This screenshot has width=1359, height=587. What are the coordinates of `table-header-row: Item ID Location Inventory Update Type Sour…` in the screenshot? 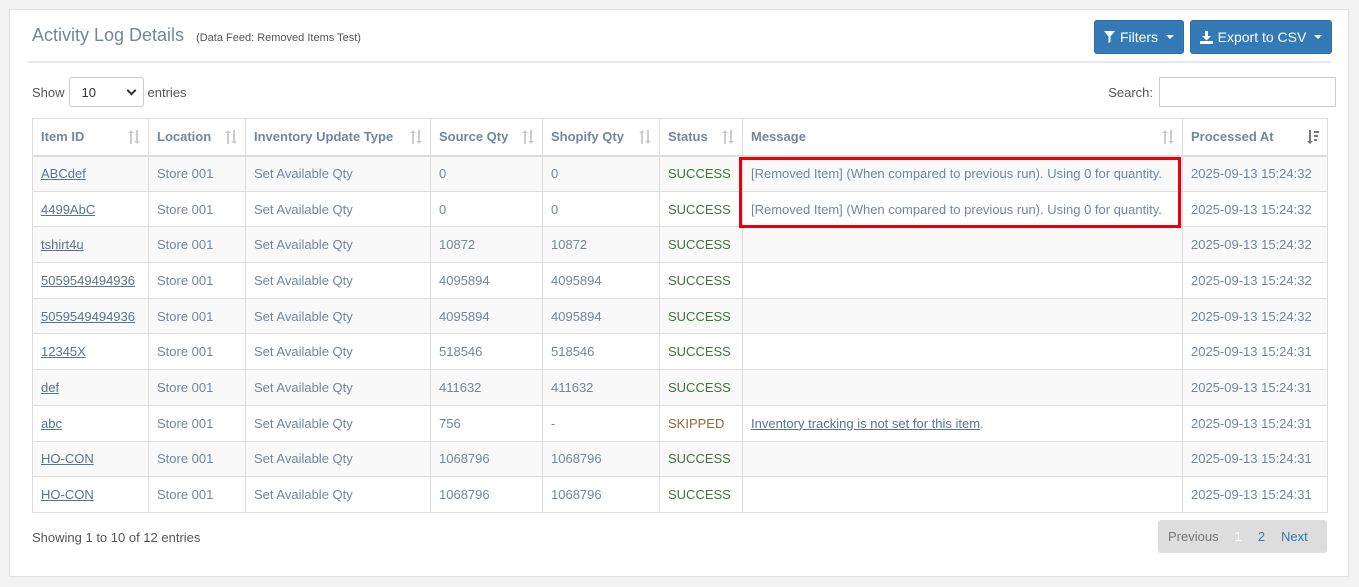 It's located at (680, 137).